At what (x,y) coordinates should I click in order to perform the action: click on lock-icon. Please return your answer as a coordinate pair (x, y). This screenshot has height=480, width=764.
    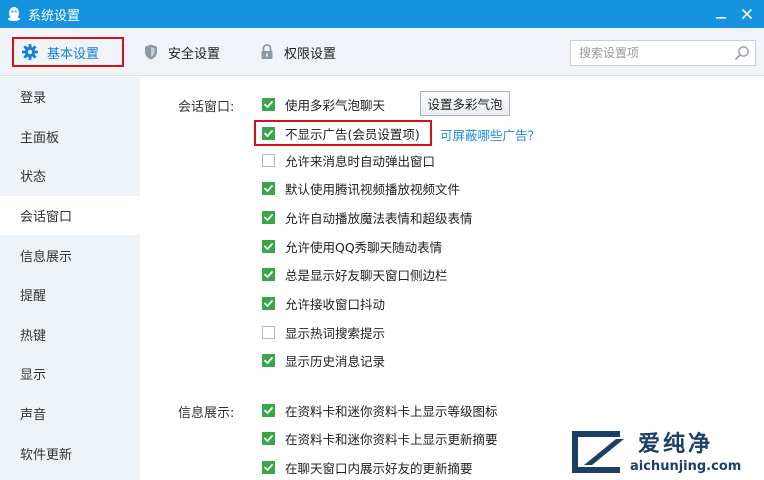
    Looking at the image, I should click on (267, 51).